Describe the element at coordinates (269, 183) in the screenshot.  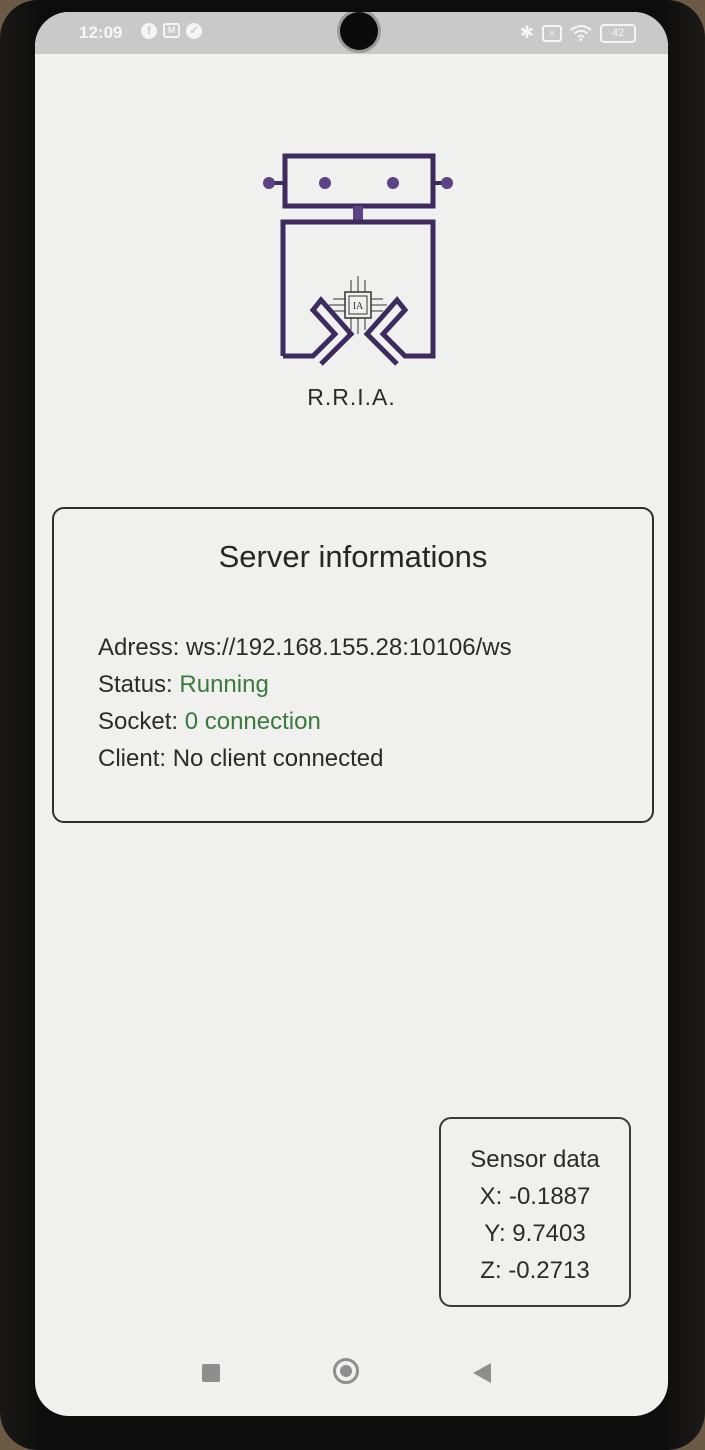
I see `robot-ear-left` at that location.